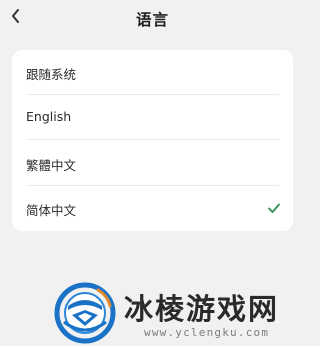 Image resolution: width=320 pixels, height=346 pixels. I want to click on language-option-english: English, so click(152, 117).